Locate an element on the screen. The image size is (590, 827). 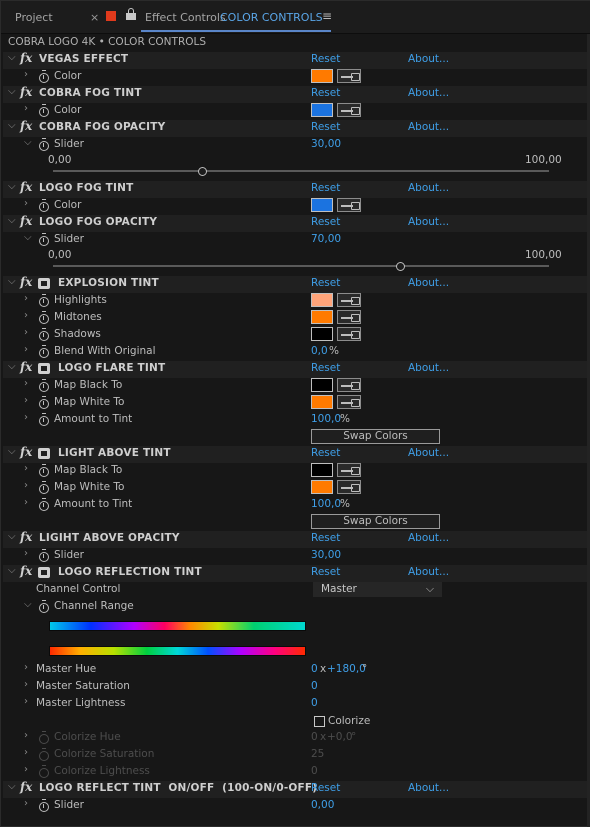
slider-value: 30,00 is located at coordinates (326, 144).